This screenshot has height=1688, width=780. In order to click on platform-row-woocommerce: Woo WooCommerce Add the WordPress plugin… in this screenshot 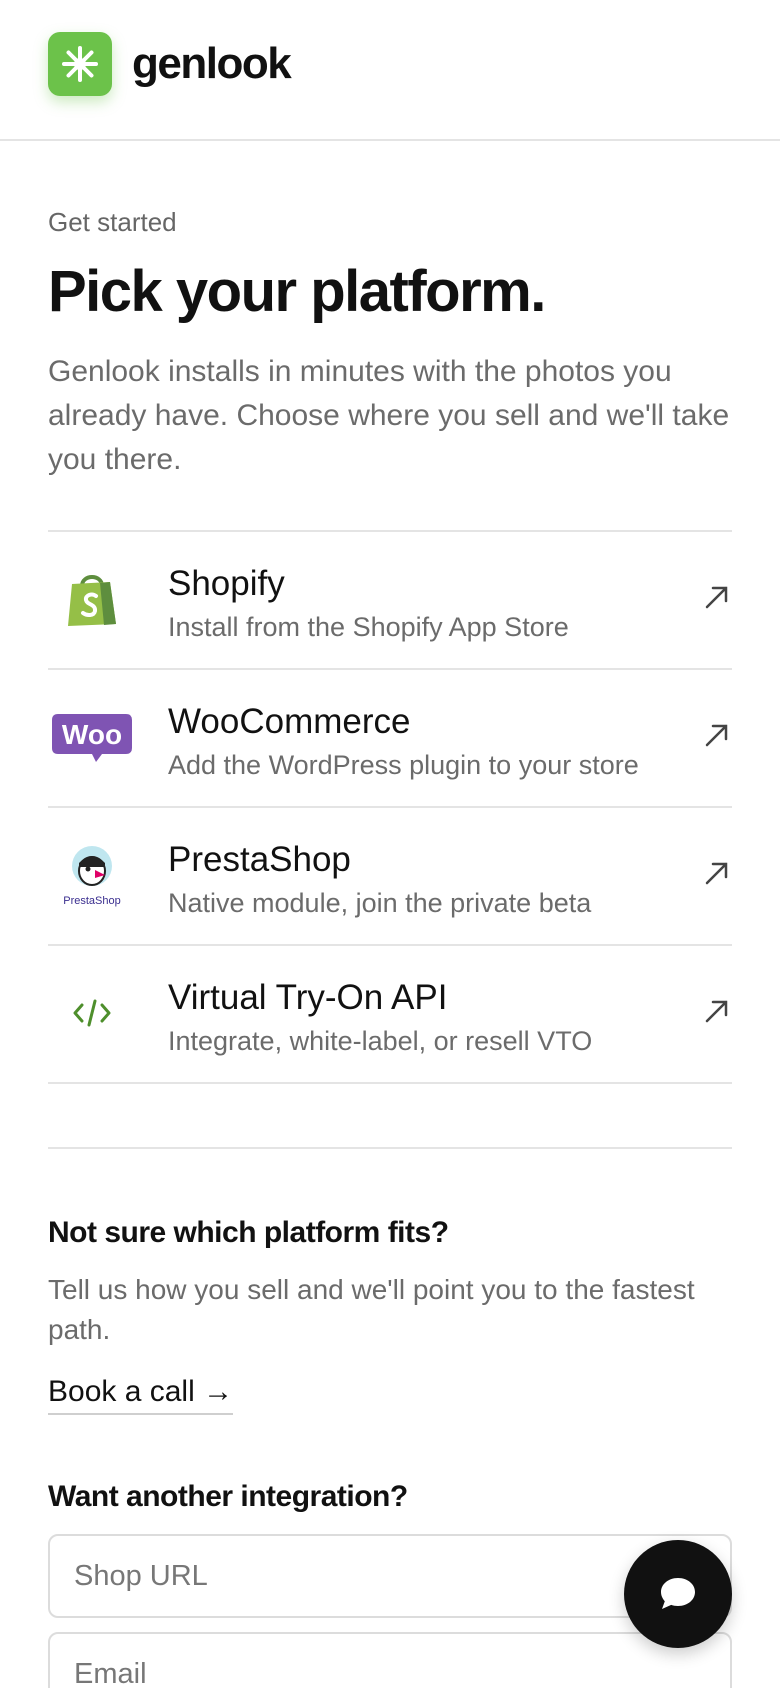, I will do `click(390, 739)`.